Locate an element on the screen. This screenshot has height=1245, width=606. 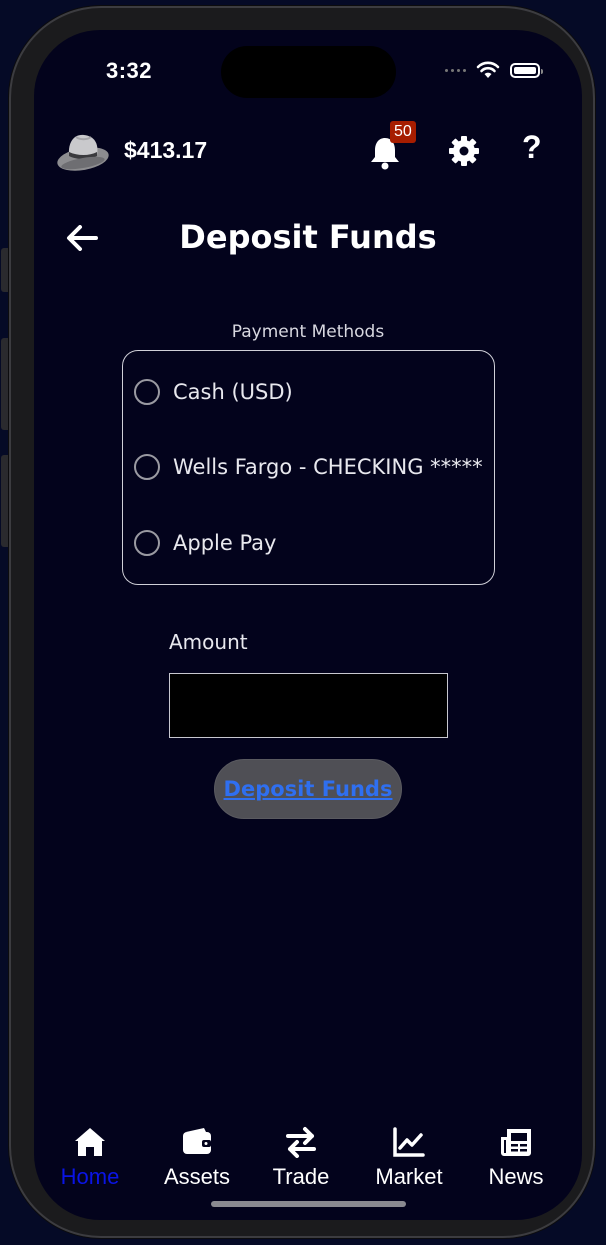
tab-news: News is located at coordinates (516, 1158).